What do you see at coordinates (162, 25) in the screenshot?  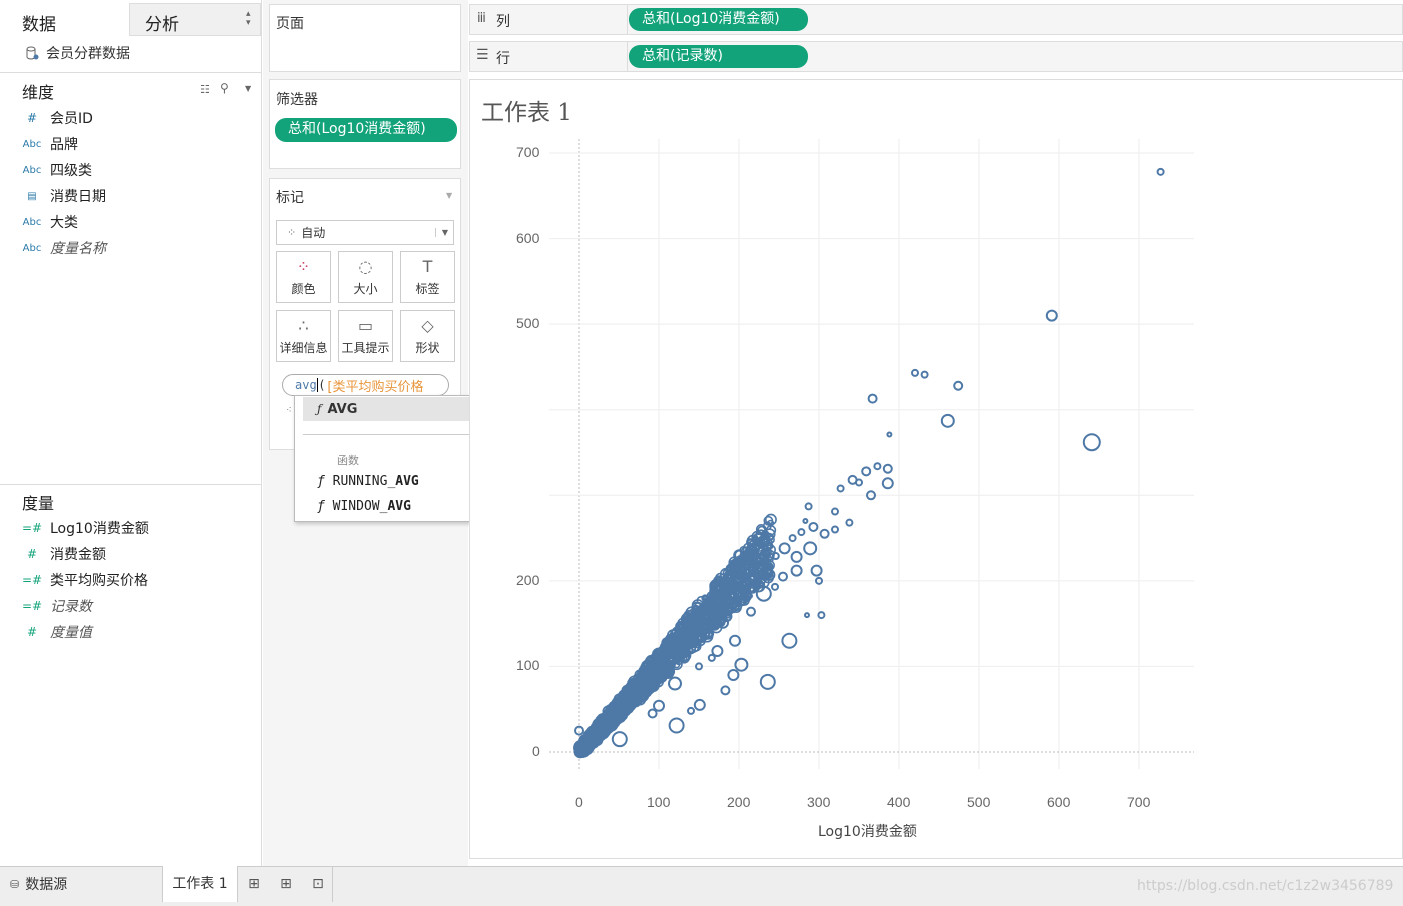 I see `tab-analysis-label: 分析` at bounding box center [162, 25].